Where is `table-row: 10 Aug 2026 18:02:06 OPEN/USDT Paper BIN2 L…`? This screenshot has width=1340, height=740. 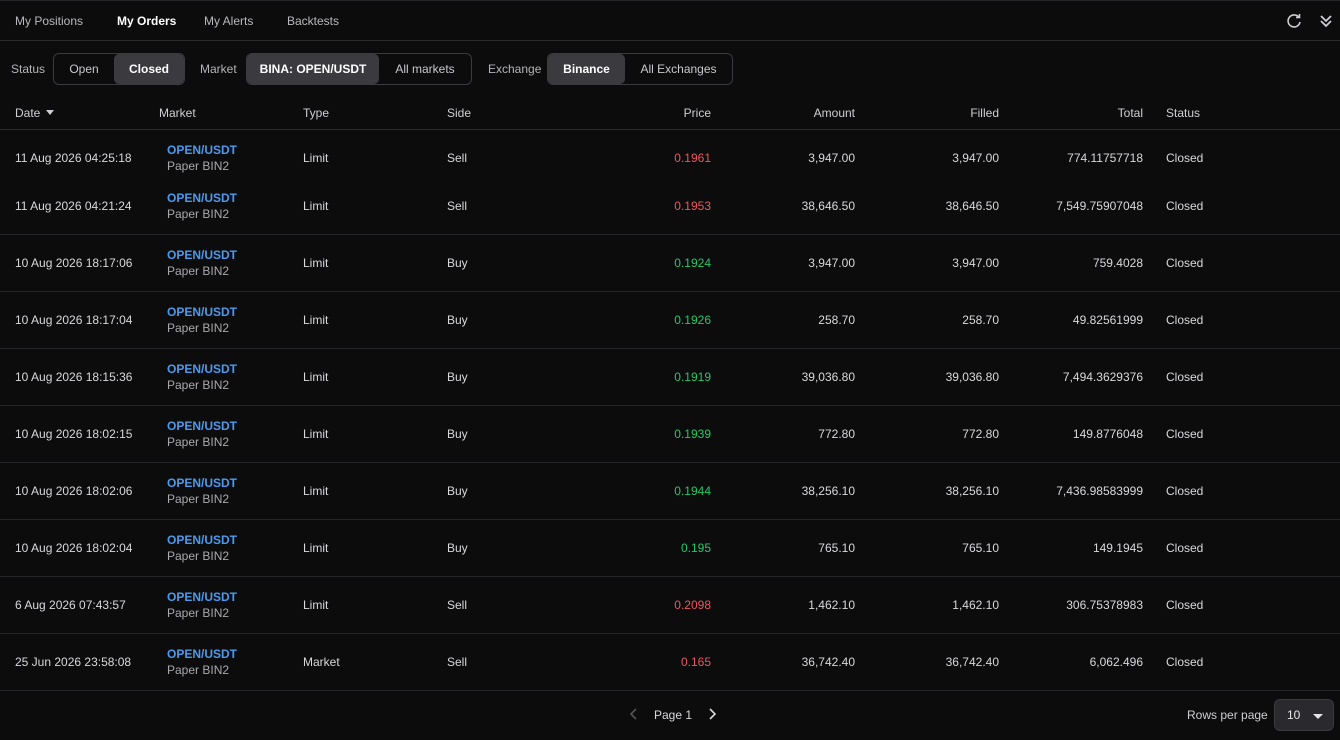 table-row: 10 Aug 2026 18:02:06 OPEN/USDT Paper BIN2 L… is located at coordinates (670, 491).